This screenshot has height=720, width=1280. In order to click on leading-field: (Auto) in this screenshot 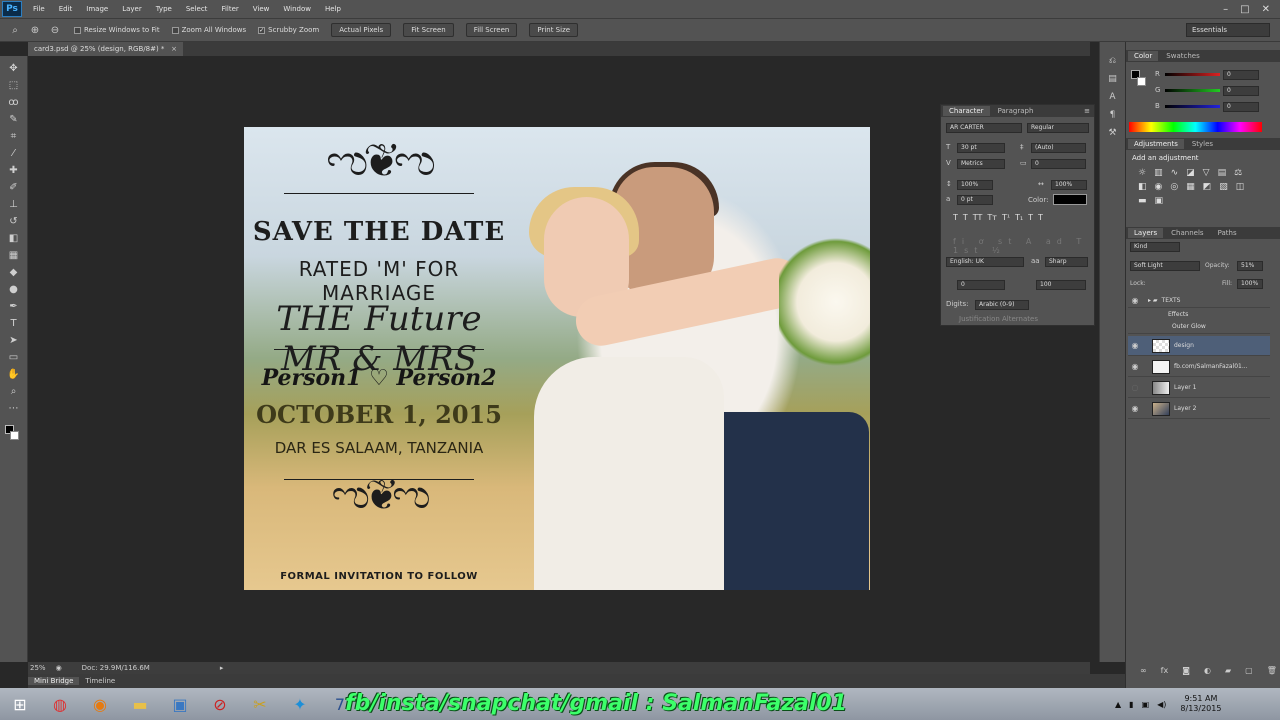, I will do `click(1058, 148)`.